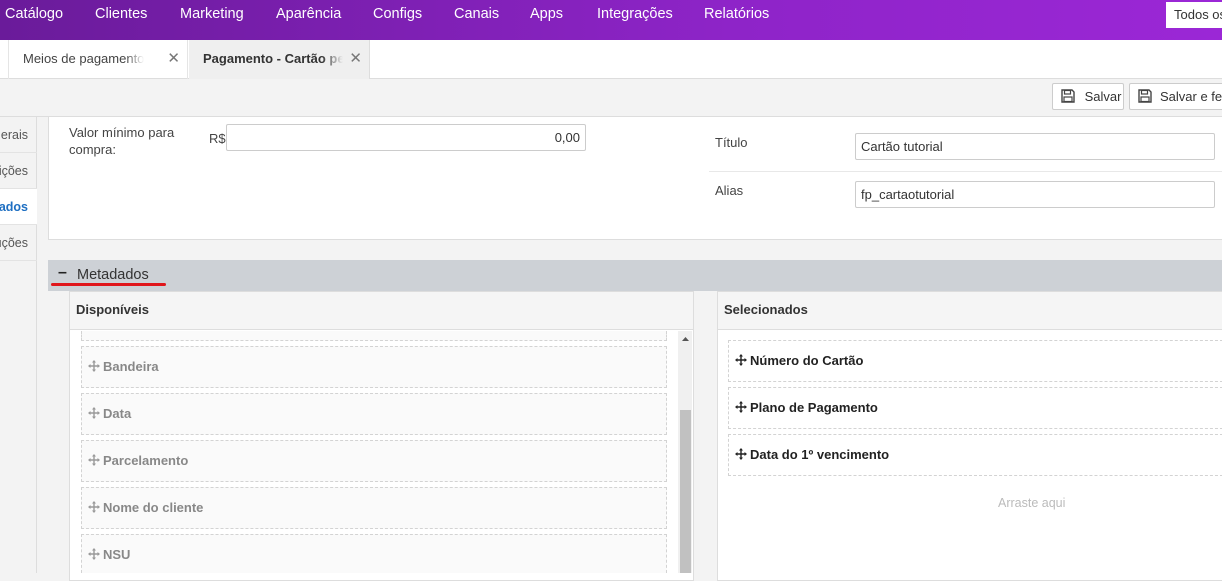 The width and height of the screenshot is (1222, 581). I want to click on nav-configs: Configs, so click(397, 15).